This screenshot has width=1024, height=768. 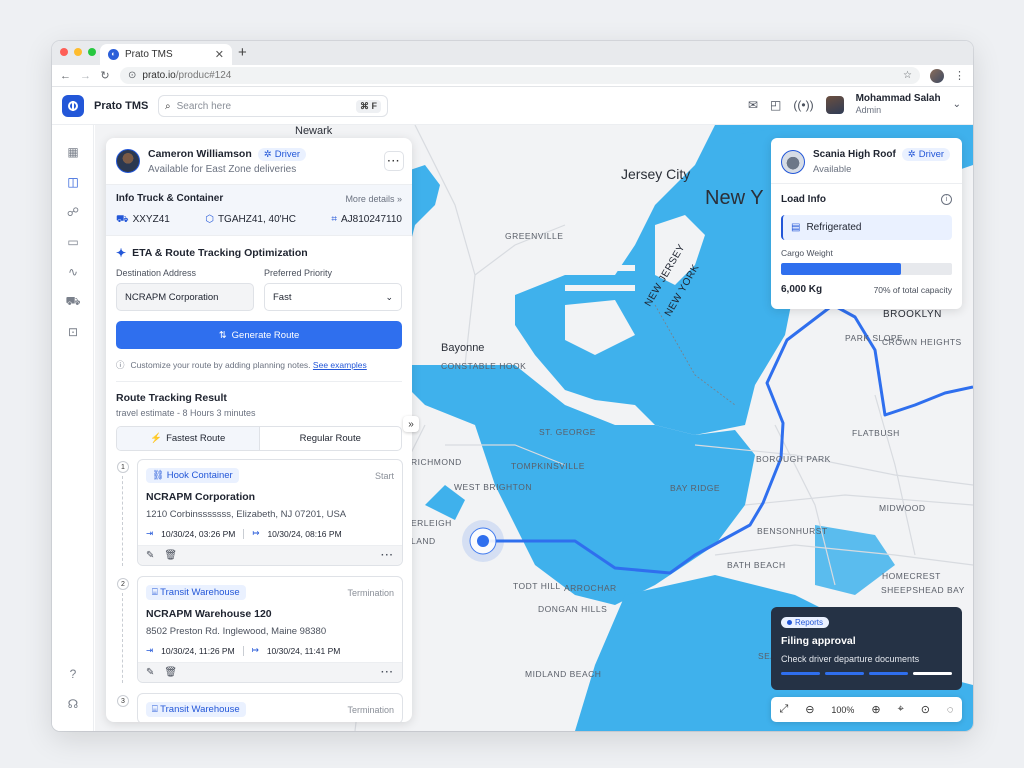 I want to click on notification-icon: ◰, so click(x=775, y=105).